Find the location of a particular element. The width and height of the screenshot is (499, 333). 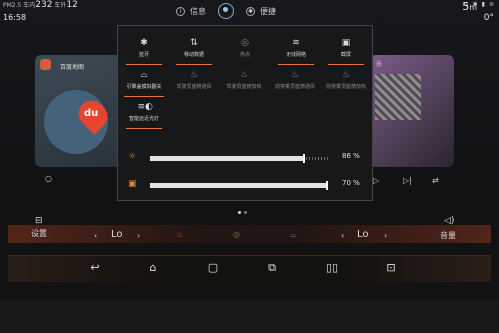

seat-heat-left-icon: ♨ is located at coordinates (179, 234).